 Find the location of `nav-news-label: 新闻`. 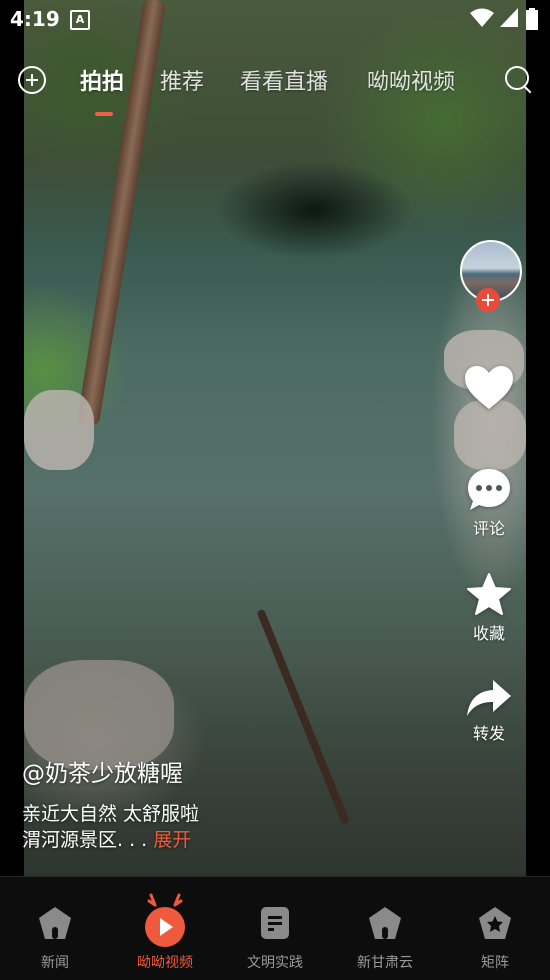

nav-news-label: 新闻 is located at coordinates (55, 963).